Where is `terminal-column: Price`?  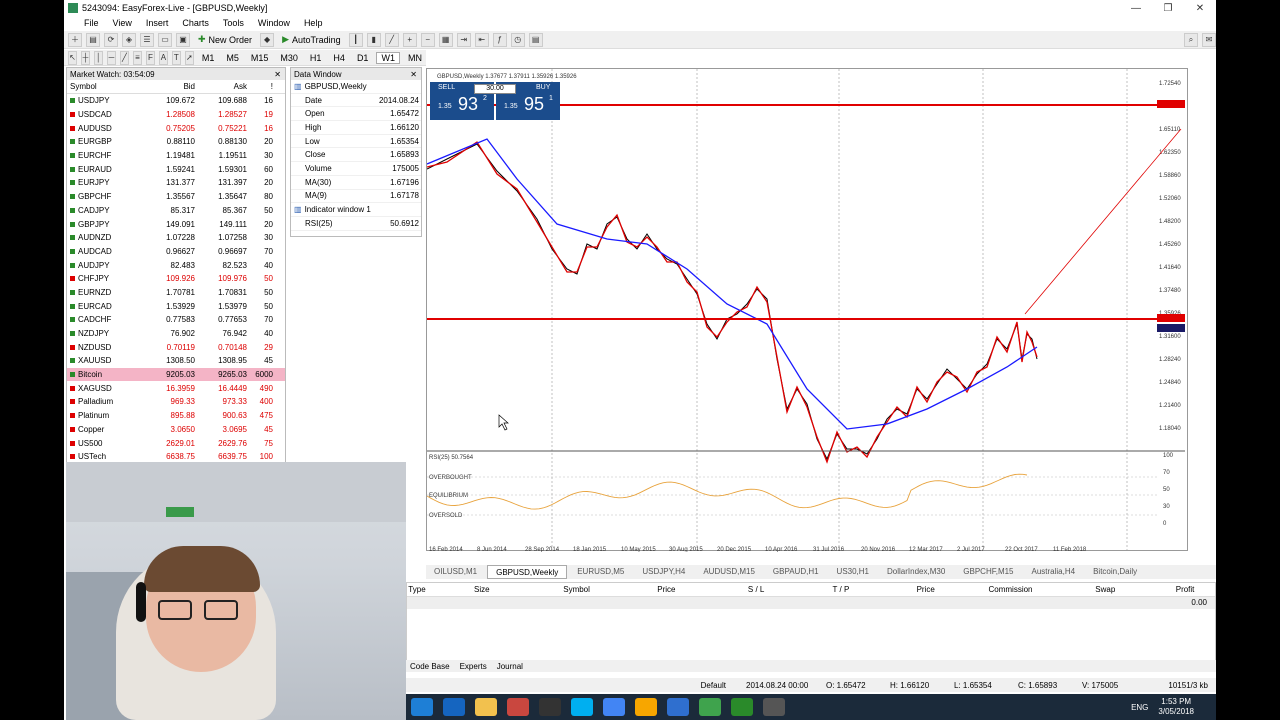
terminal-column: Price is located at coordinates (926, 589).